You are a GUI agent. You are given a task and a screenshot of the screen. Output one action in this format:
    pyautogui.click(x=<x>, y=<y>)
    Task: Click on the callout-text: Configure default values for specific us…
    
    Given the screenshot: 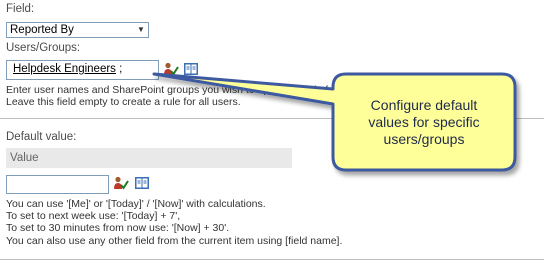 What is the action you would take?
    pyautogui.click(x=424, y=122)
    